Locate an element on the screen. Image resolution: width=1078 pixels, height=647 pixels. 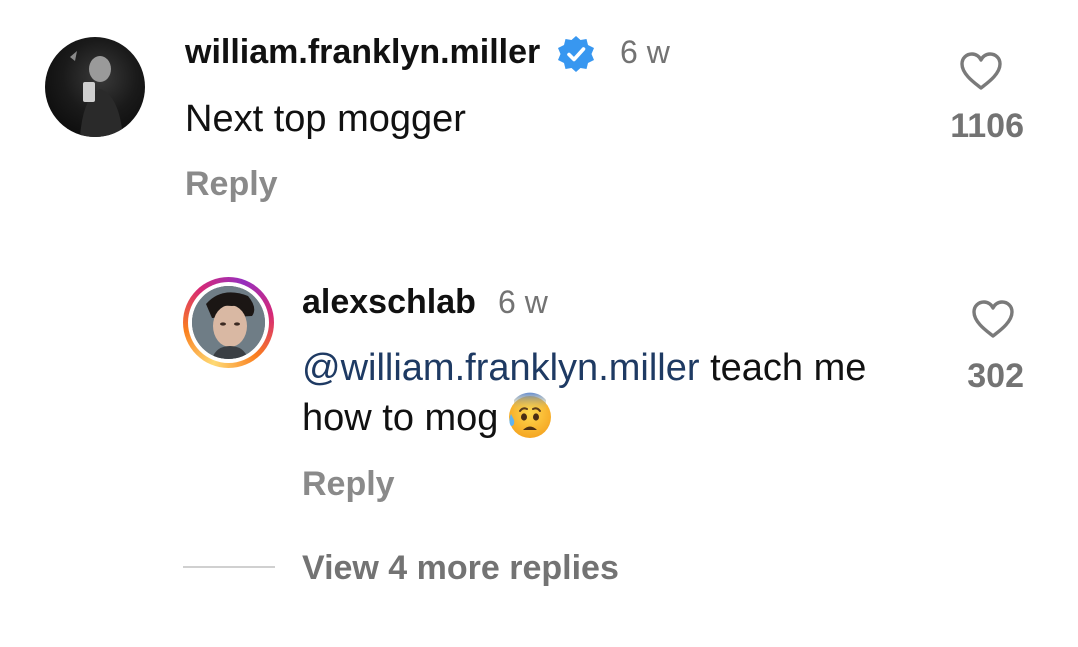
reply-like-count: 302 is located at coordinates (995, 376).